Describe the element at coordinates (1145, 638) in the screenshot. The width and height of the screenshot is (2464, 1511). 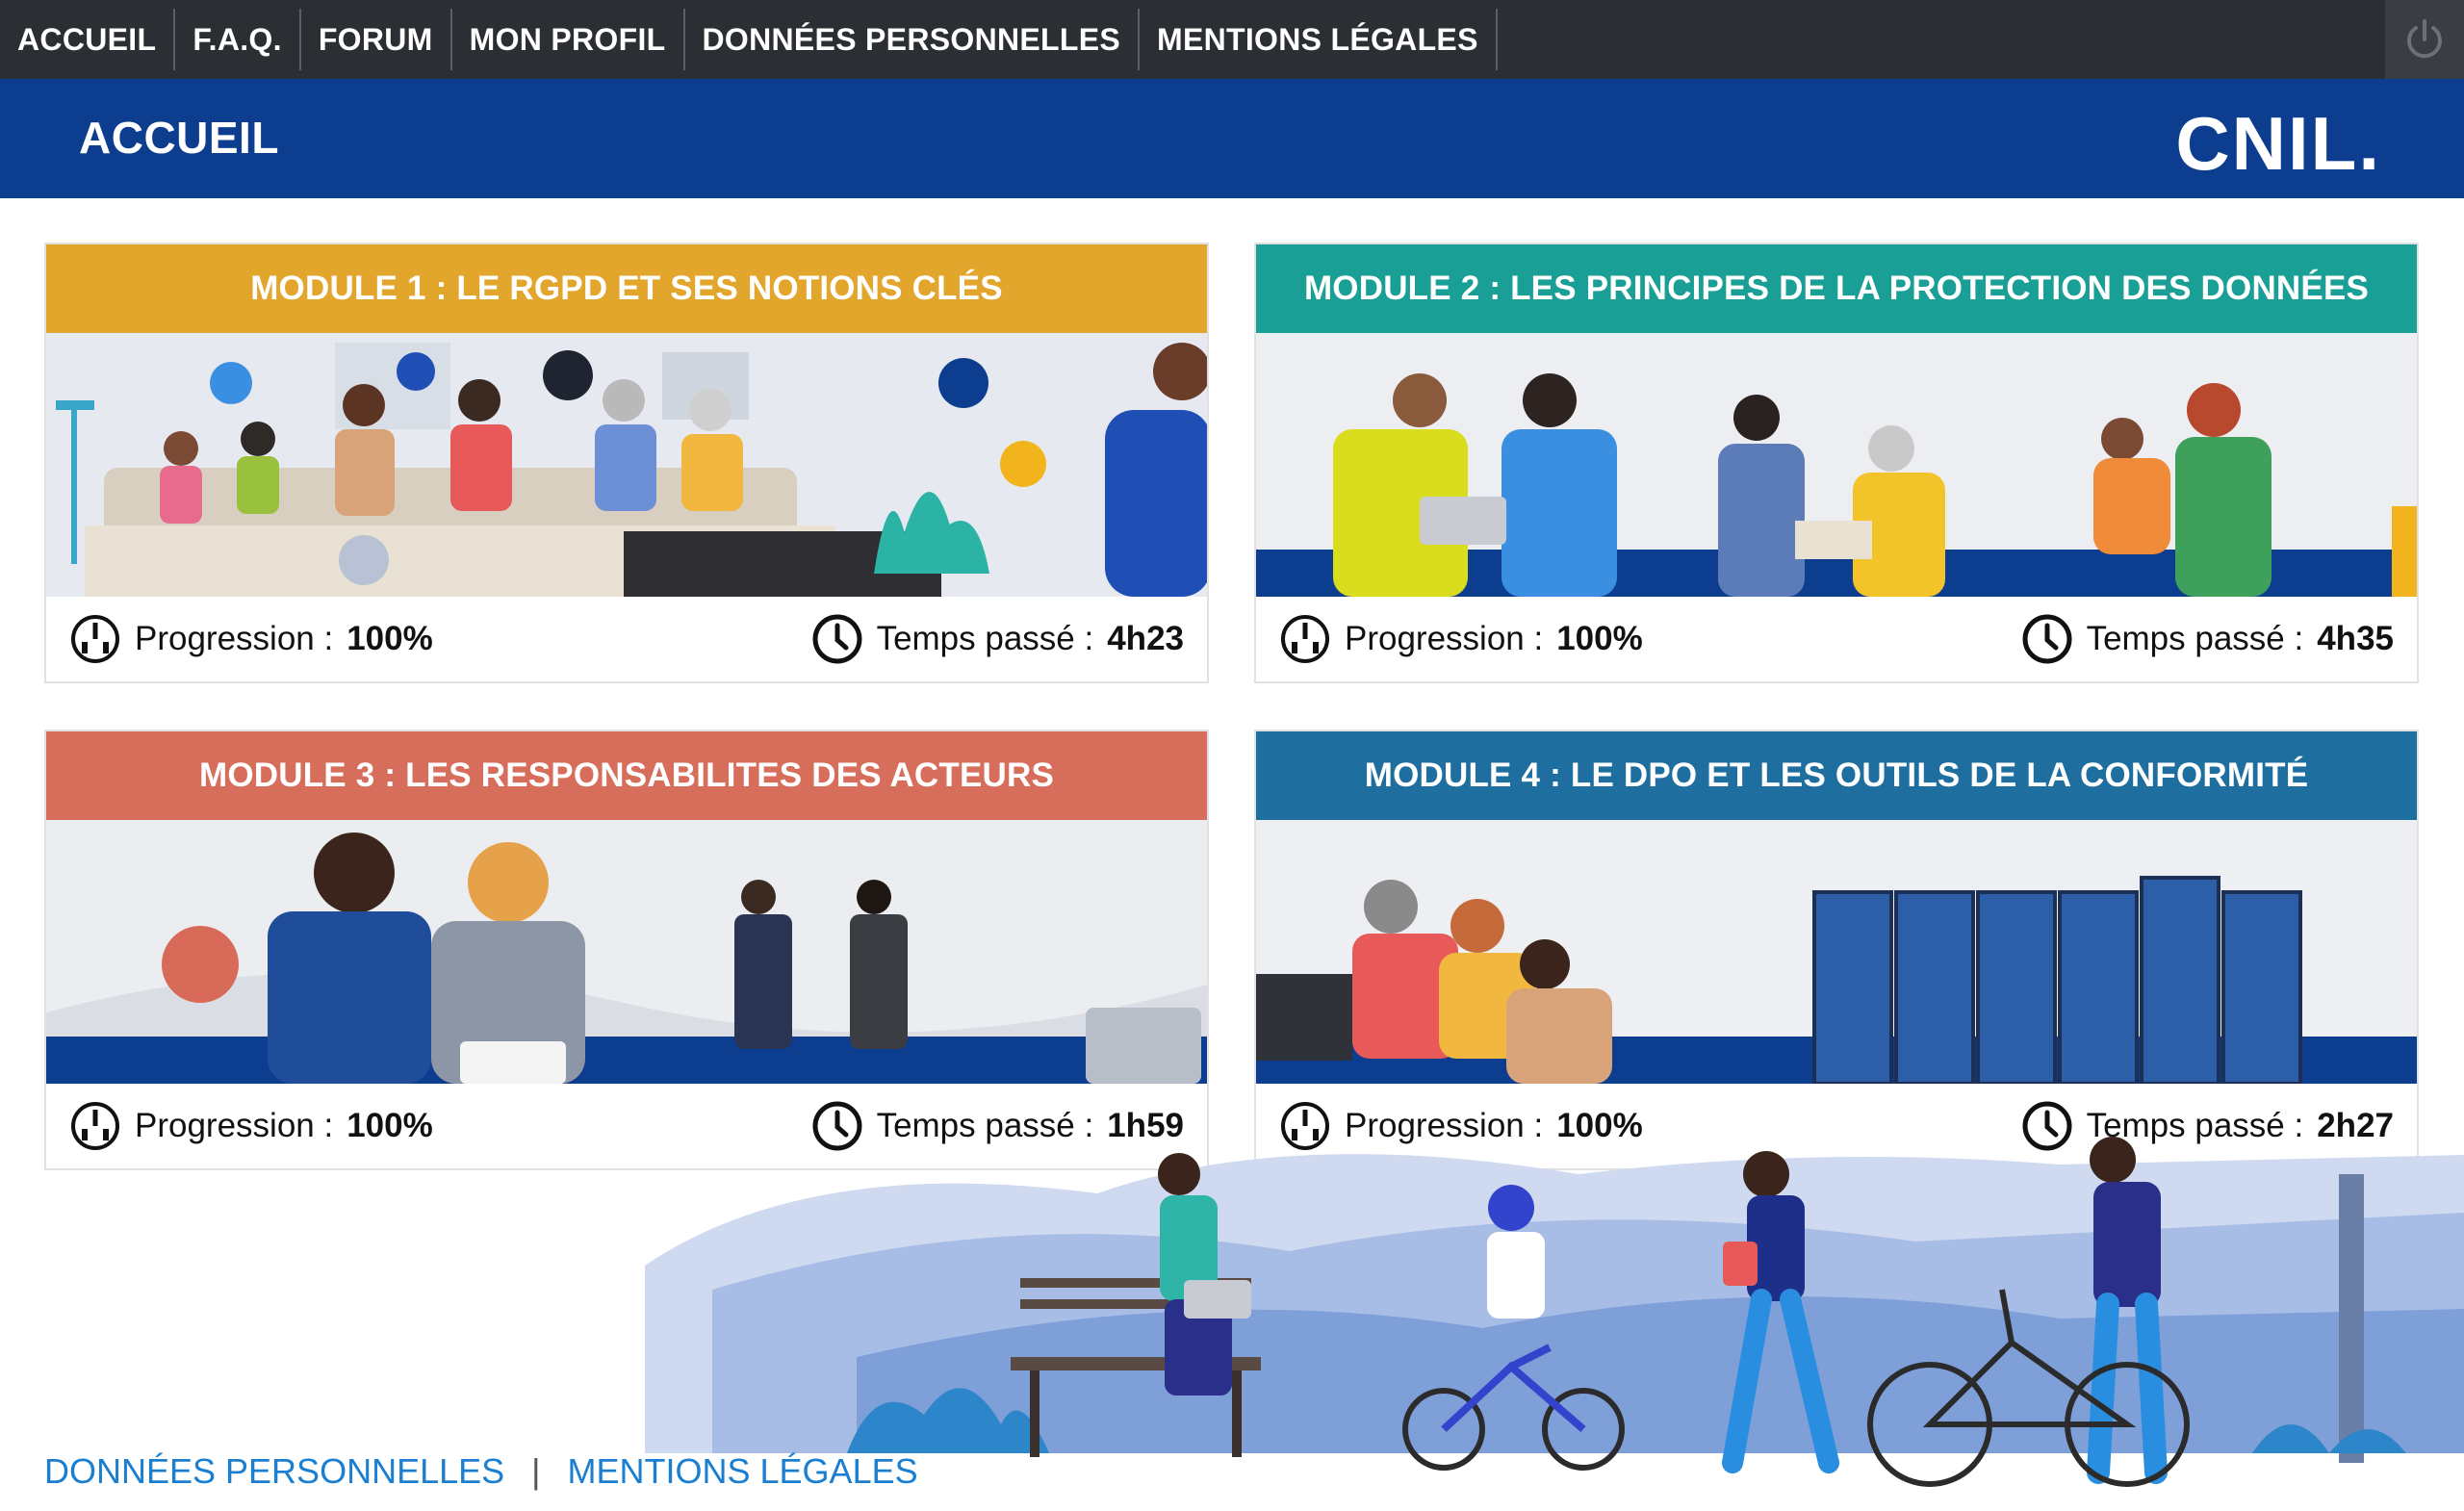
I see `time-value: 4h23` at that location.